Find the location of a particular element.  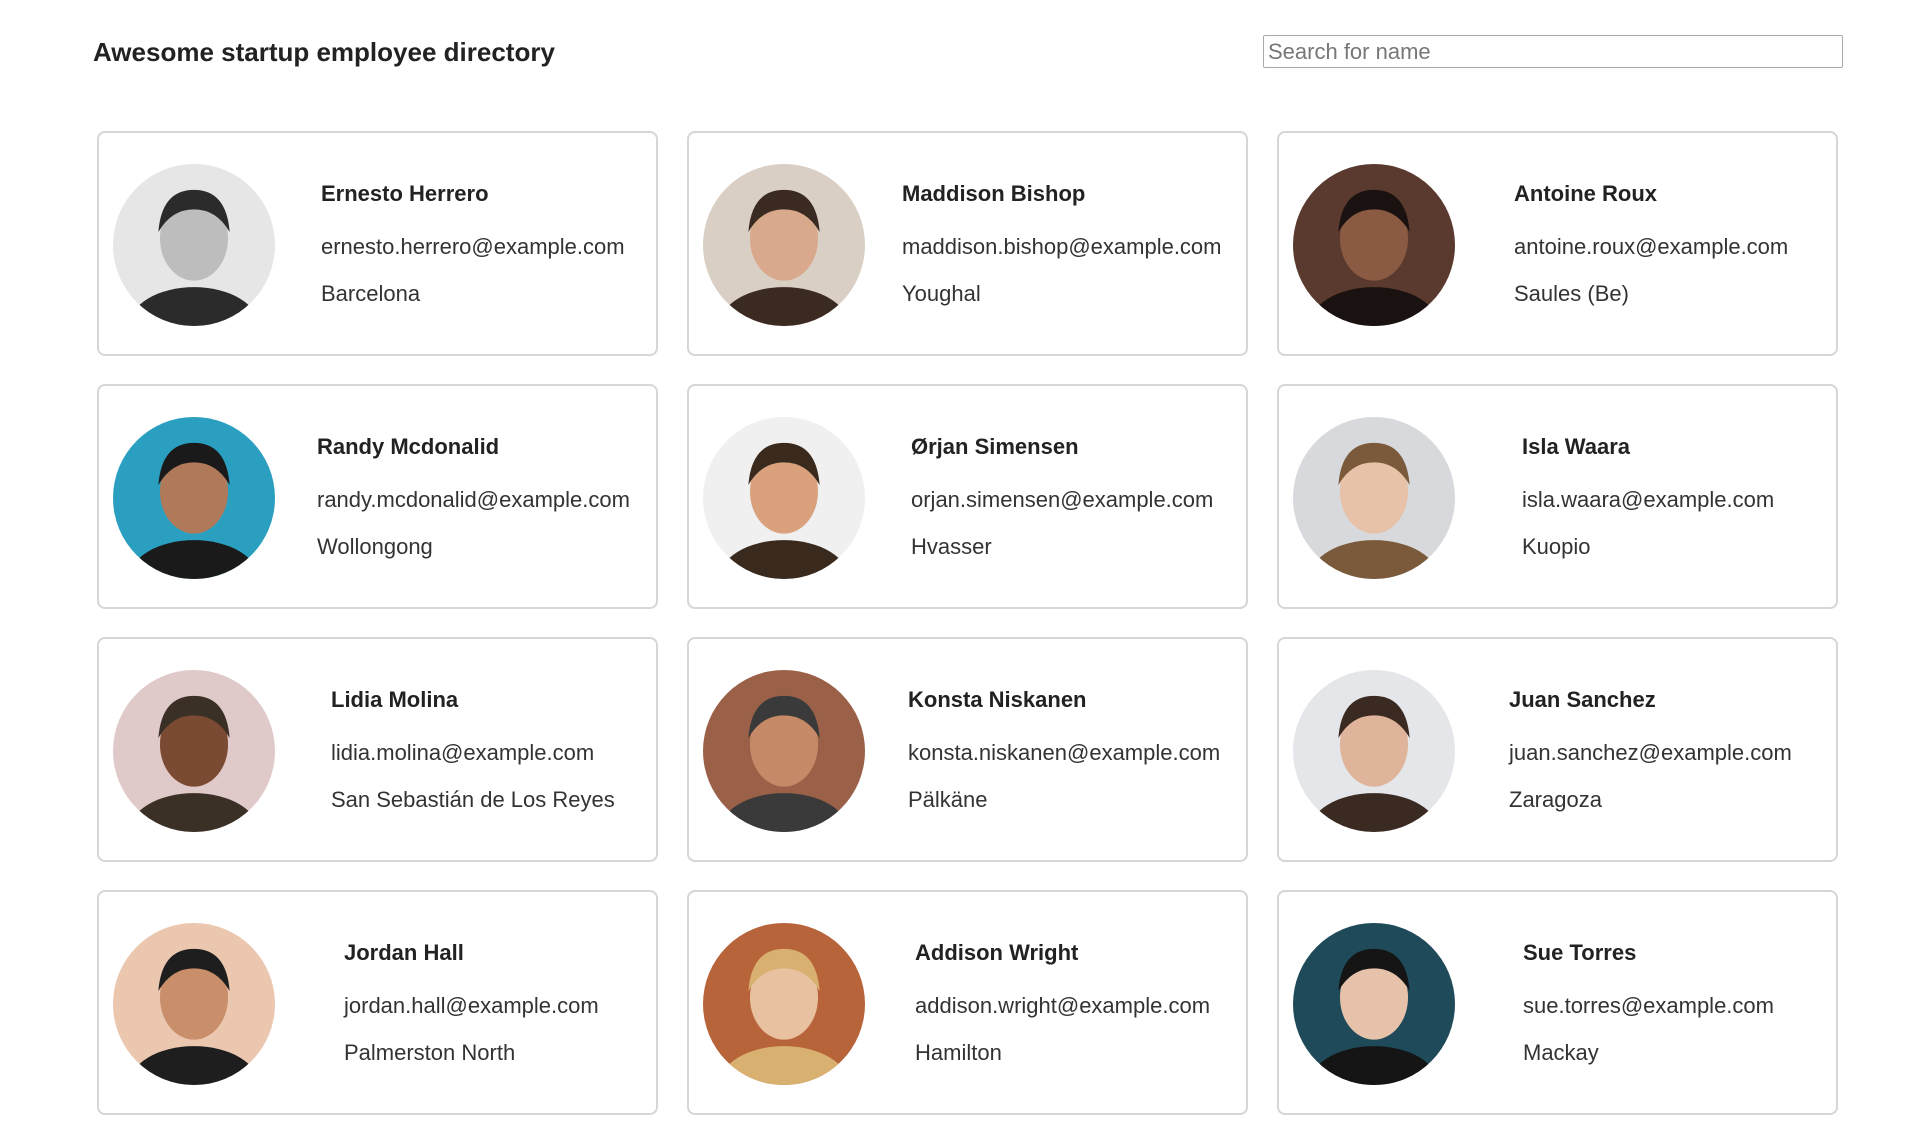

employee-email: maddison.bishop@example.com is located at coordinates (1062, 246).